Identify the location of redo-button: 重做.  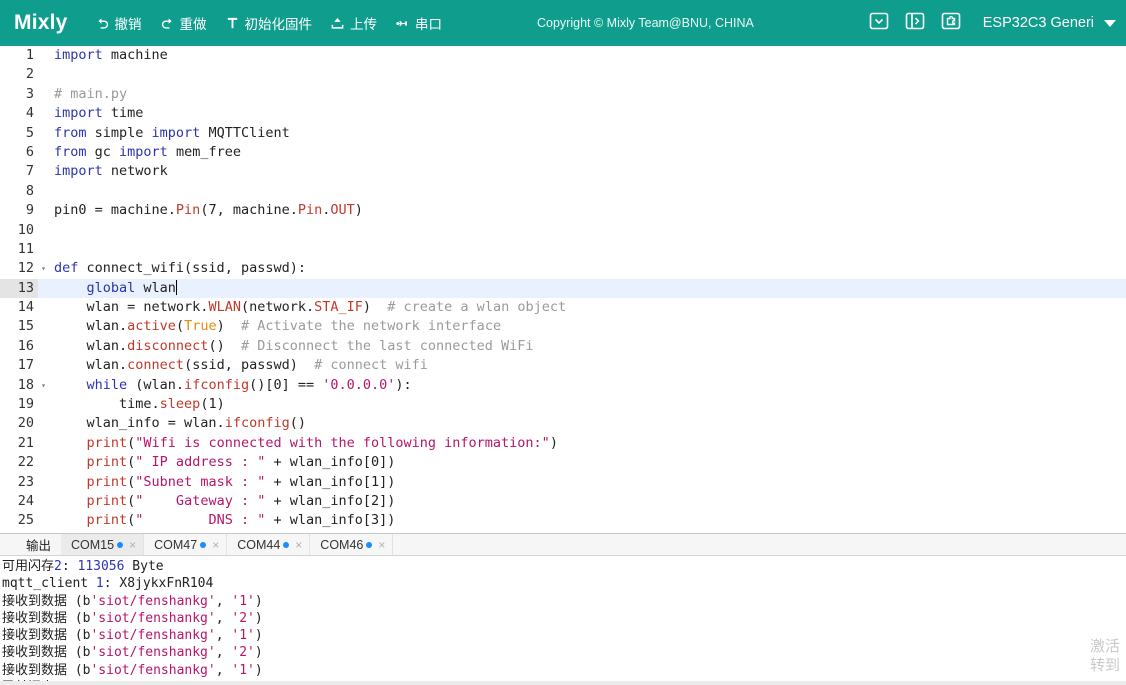
(183, 23).